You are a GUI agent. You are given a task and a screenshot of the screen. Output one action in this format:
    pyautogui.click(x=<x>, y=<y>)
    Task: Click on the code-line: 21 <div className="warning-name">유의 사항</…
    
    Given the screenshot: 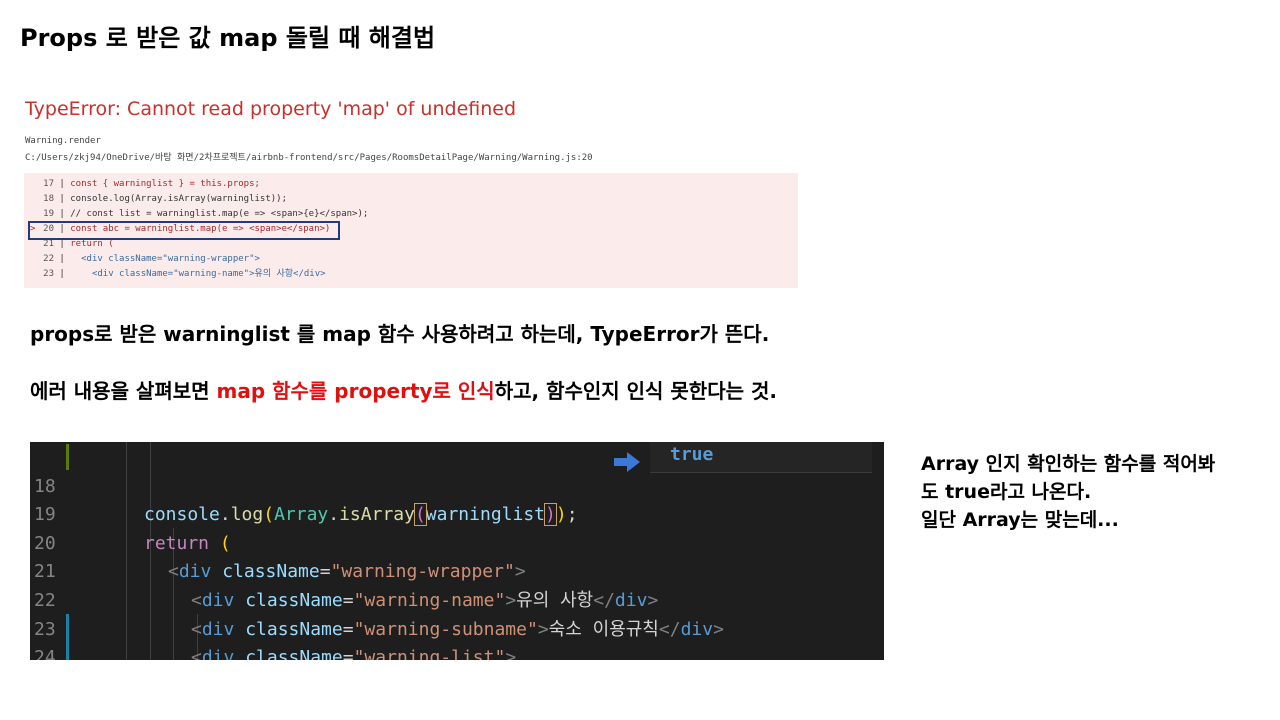 What is the action you would take?
    pyautogui.click(x=346, y=586)
    